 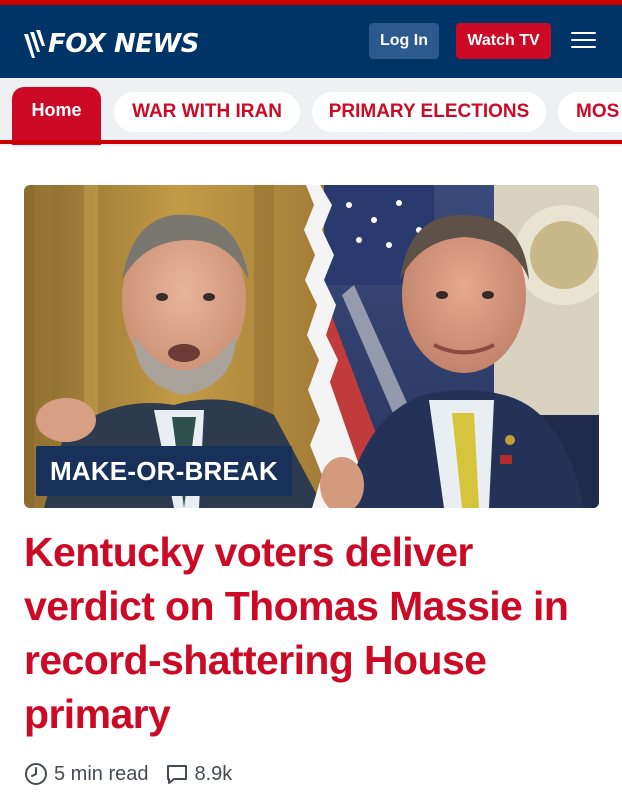 I want to click on tab-mos: MOS, so click(x=590, y=112).